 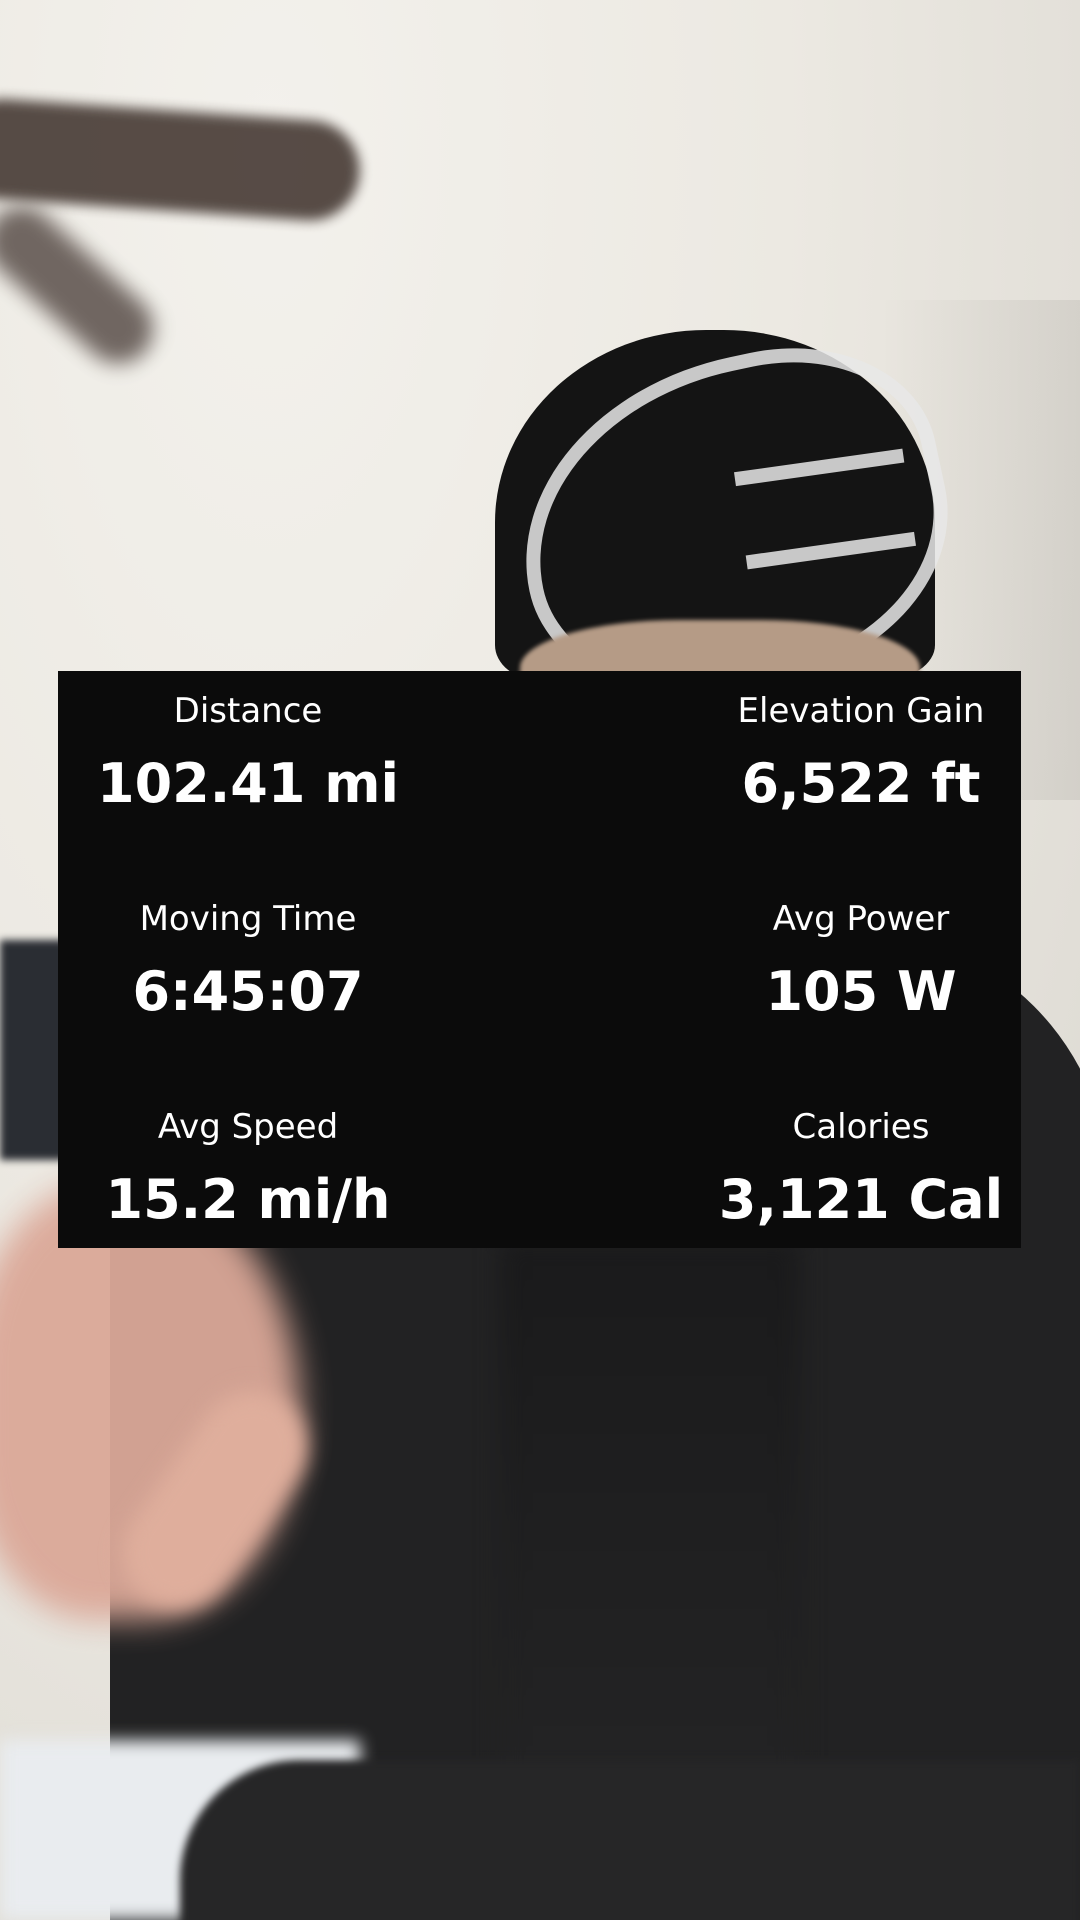 I want to click on stat-value: 3,121 Cal, so click(x=861, y=1199).